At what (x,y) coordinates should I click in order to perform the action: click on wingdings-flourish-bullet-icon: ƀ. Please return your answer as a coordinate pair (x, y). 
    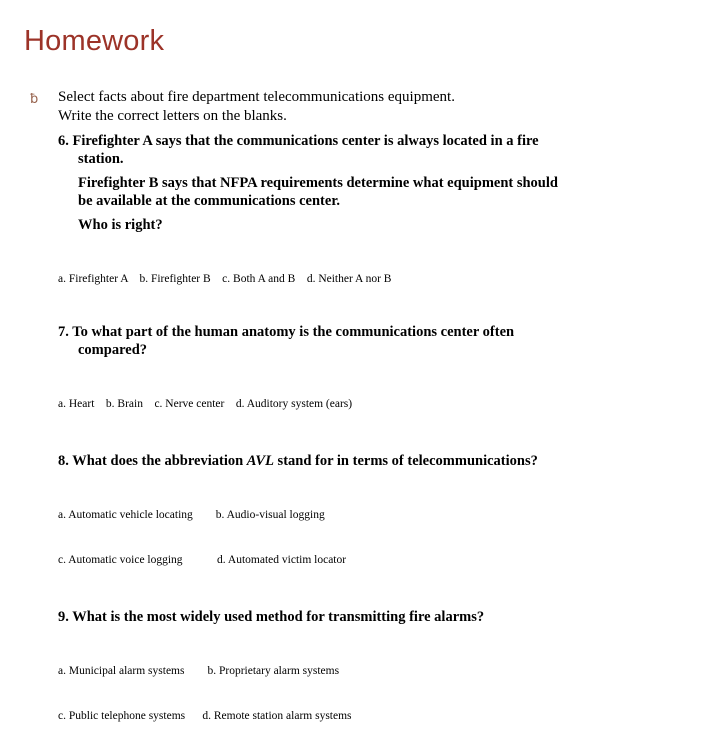
    Looking at the image, I should click on (34, 99).